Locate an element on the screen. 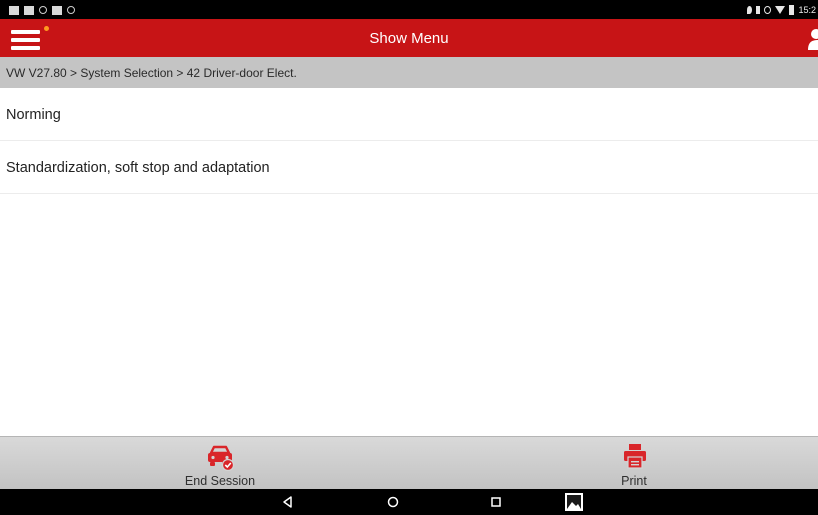  app-bar: Show Menu is located at coordinates (409, 38).